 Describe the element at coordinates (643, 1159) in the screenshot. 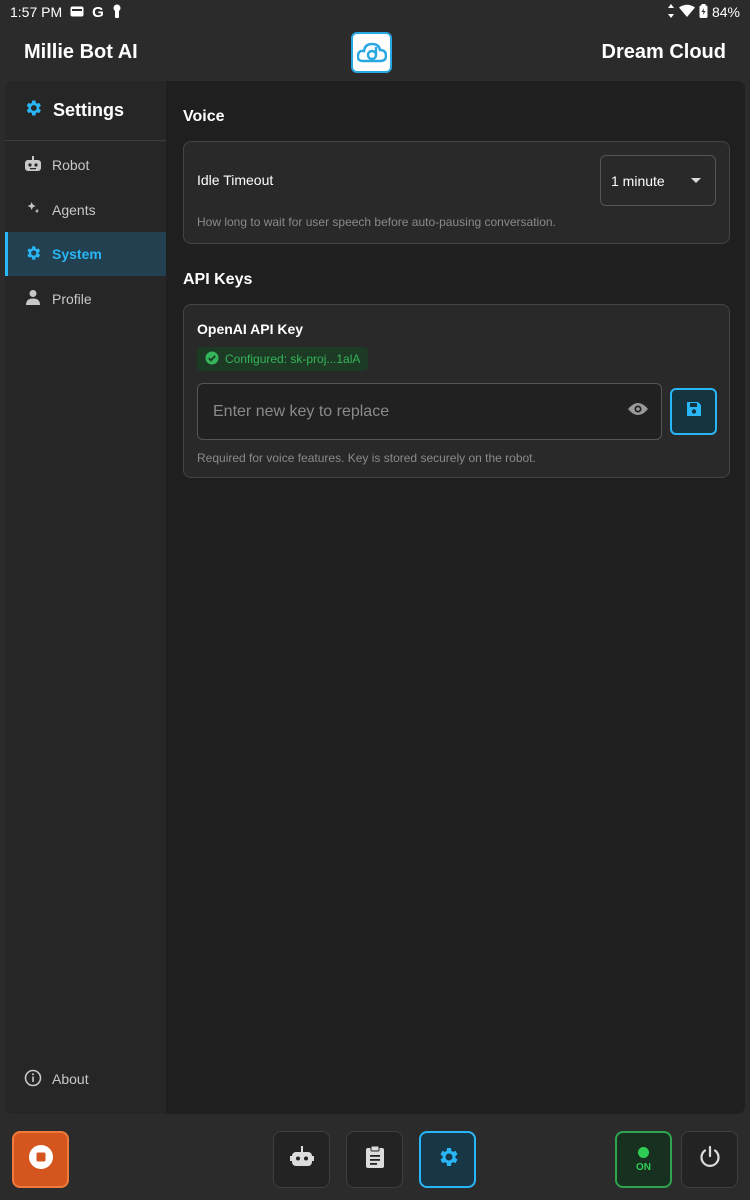

I see `robot-status-on-button: ON` at that location.